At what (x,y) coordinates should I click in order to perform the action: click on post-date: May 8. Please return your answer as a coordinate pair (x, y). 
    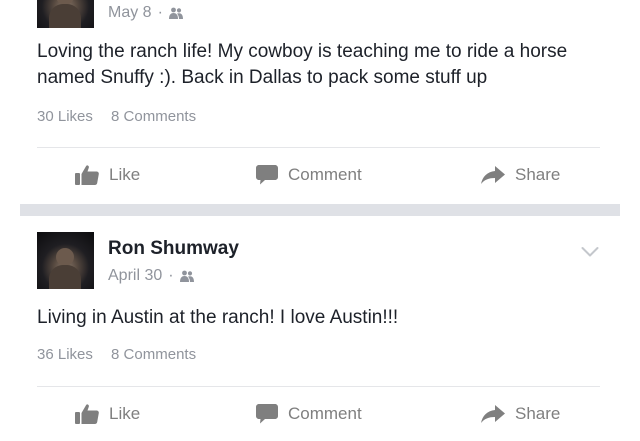
    Looking at the image, I should click on (130, 13).